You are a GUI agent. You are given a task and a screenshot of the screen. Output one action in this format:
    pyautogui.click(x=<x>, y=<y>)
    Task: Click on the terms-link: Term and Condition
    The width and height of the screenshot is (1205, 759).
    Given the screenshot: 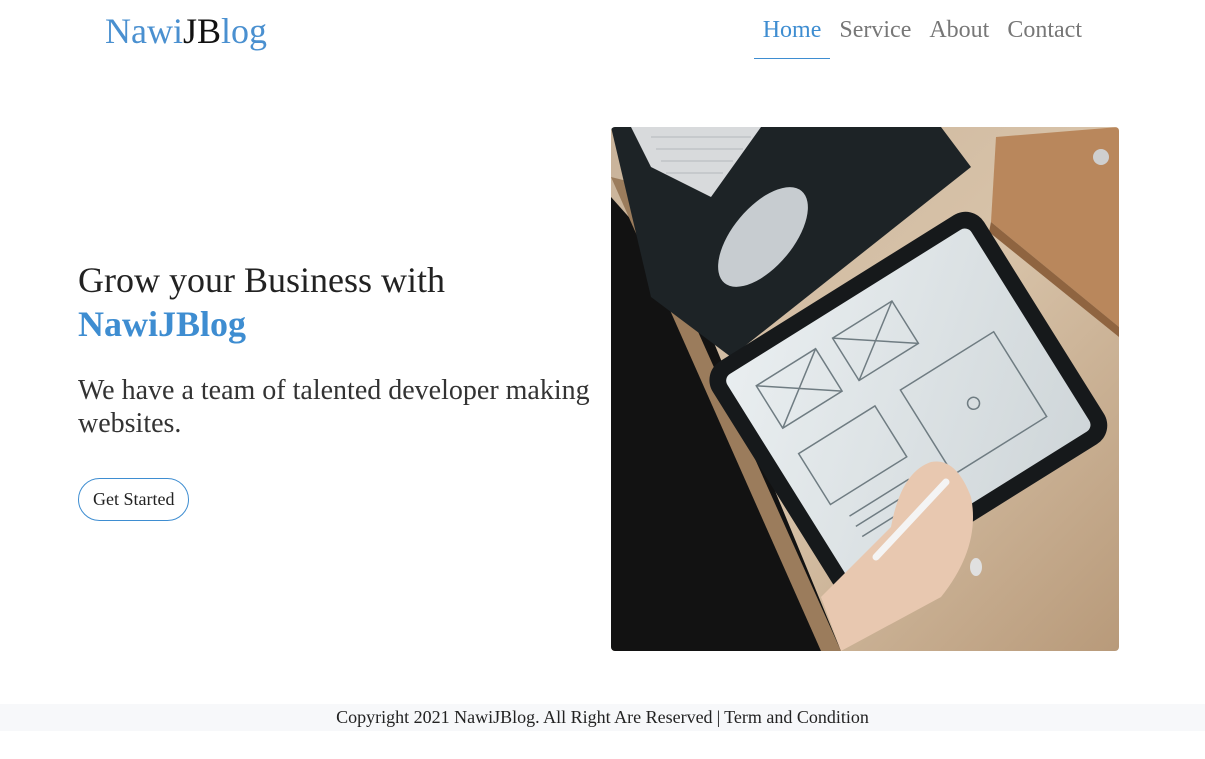 What is the action you would take?
    pyautogui.click(x=796, y=717)
    